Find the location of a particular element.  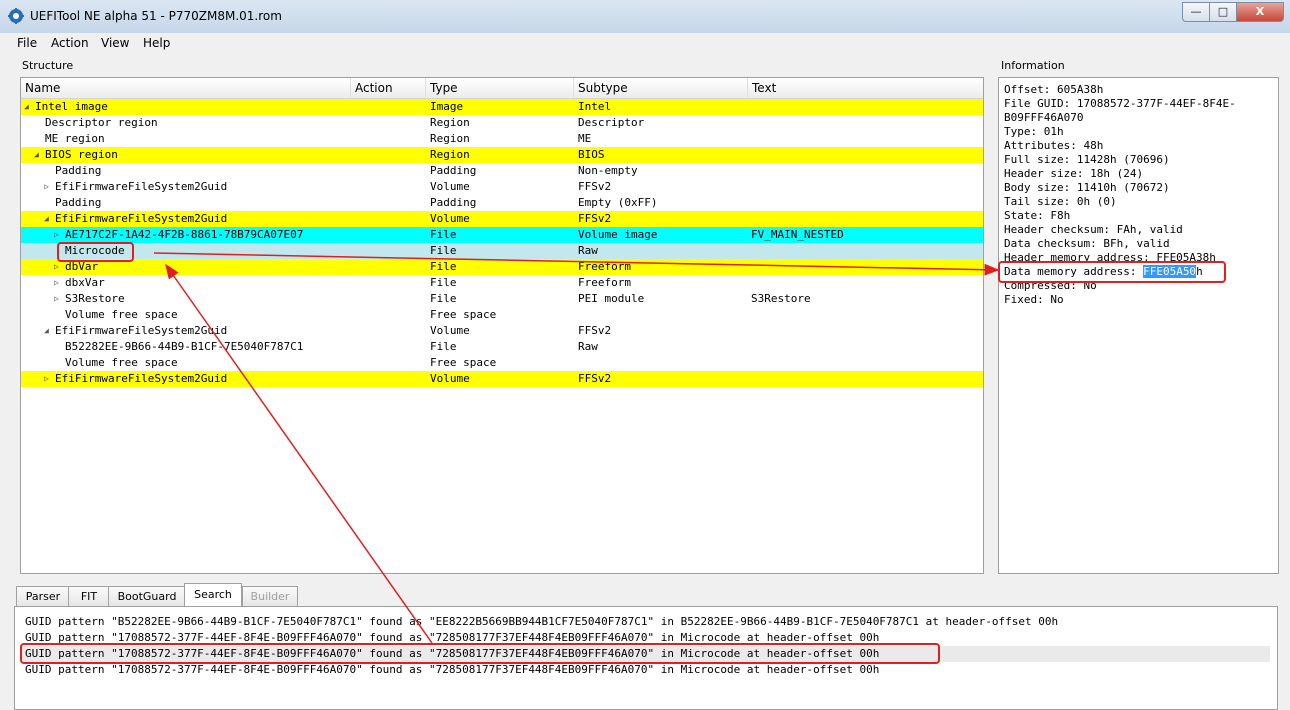

tree-row-name: dbxVar is located at coordinates (85, 282).